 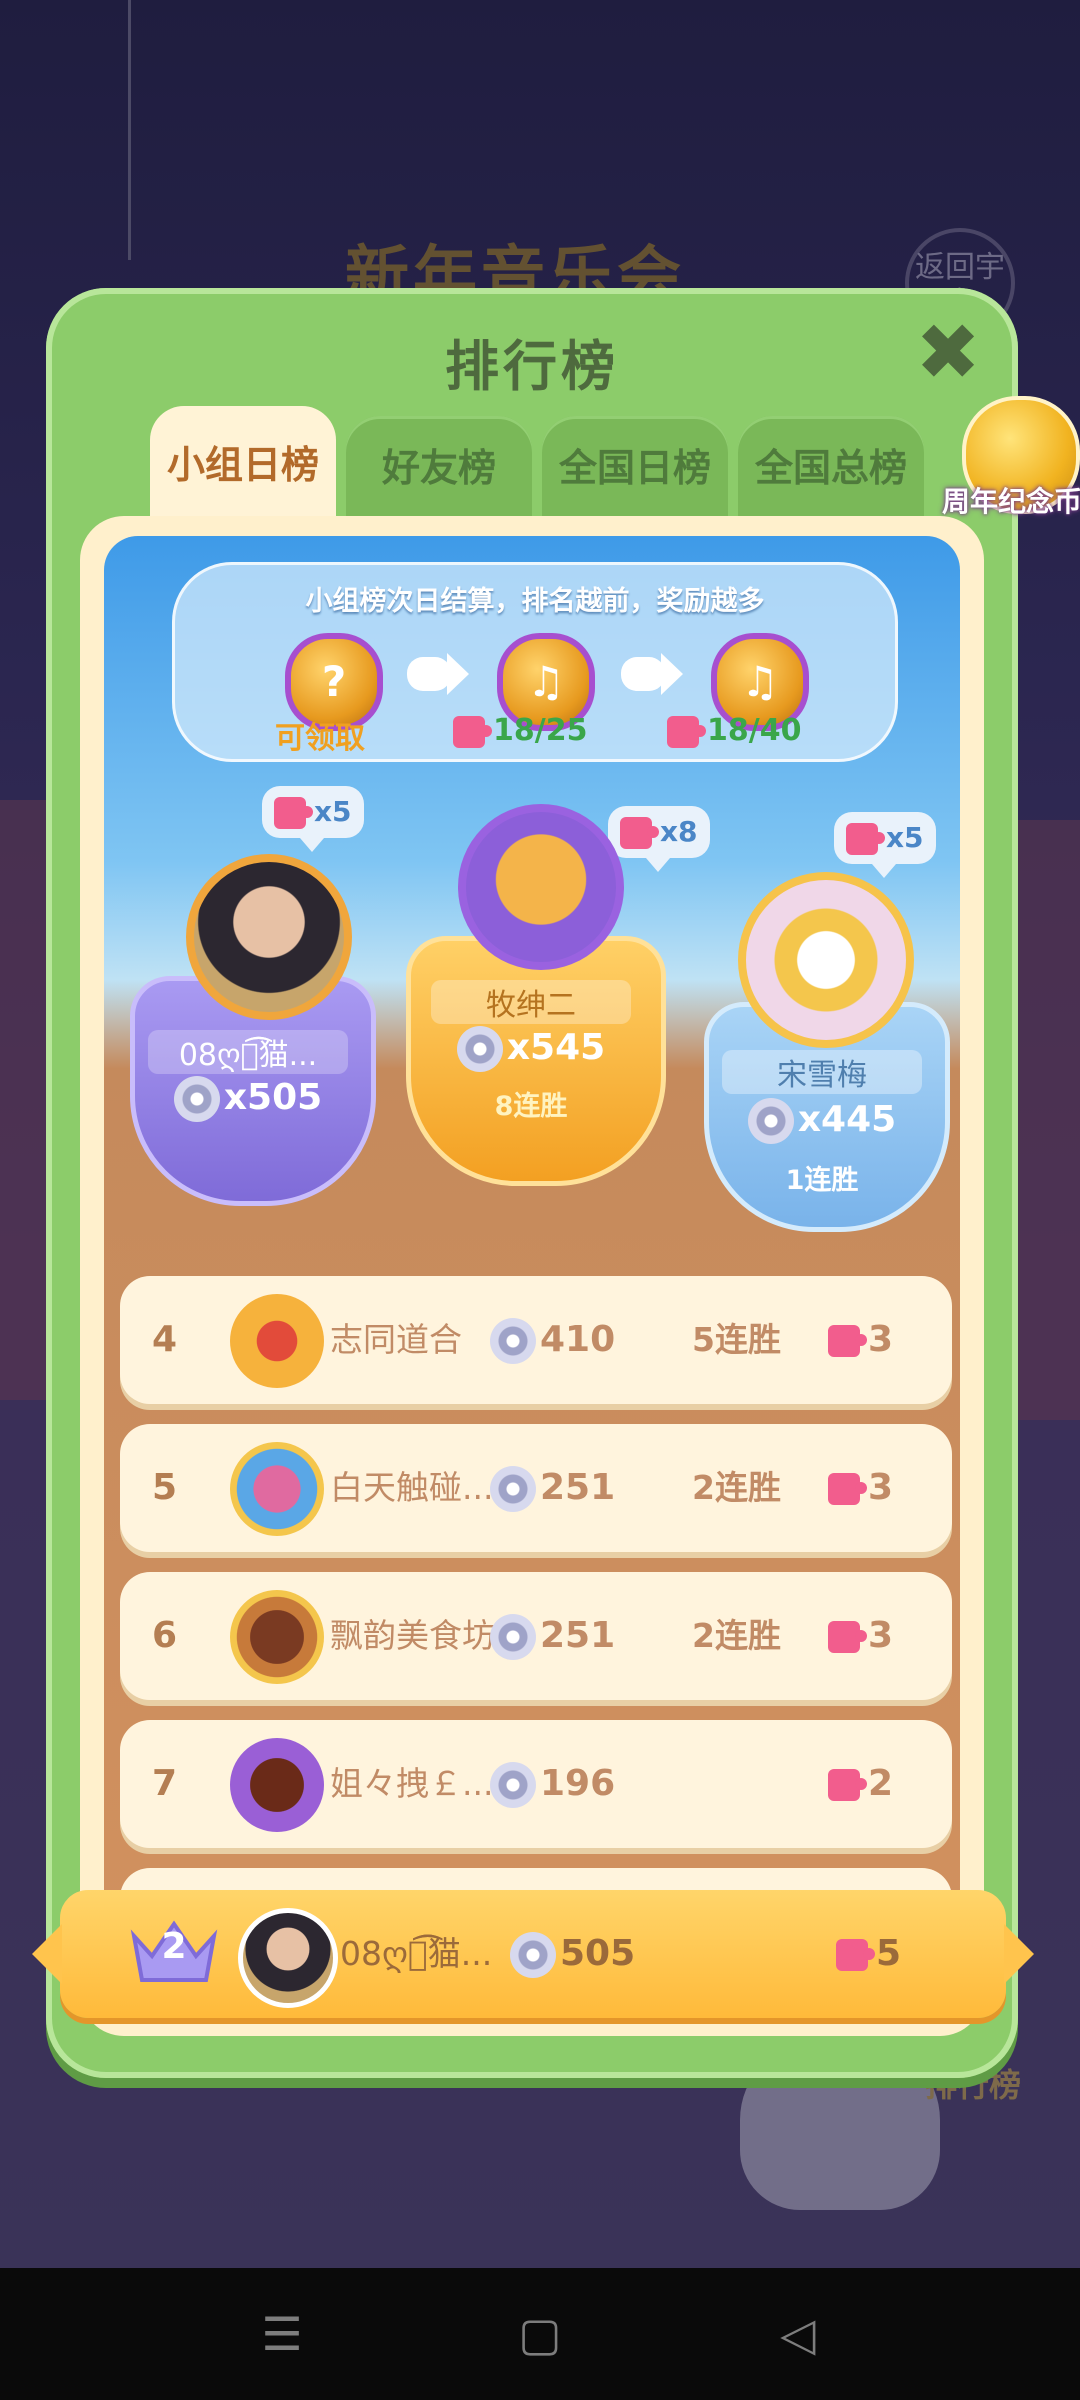 What do you see at coordinates (288, 1958) in the screenshot?
I see `my-avatar` at bounding box center [288, 1958].